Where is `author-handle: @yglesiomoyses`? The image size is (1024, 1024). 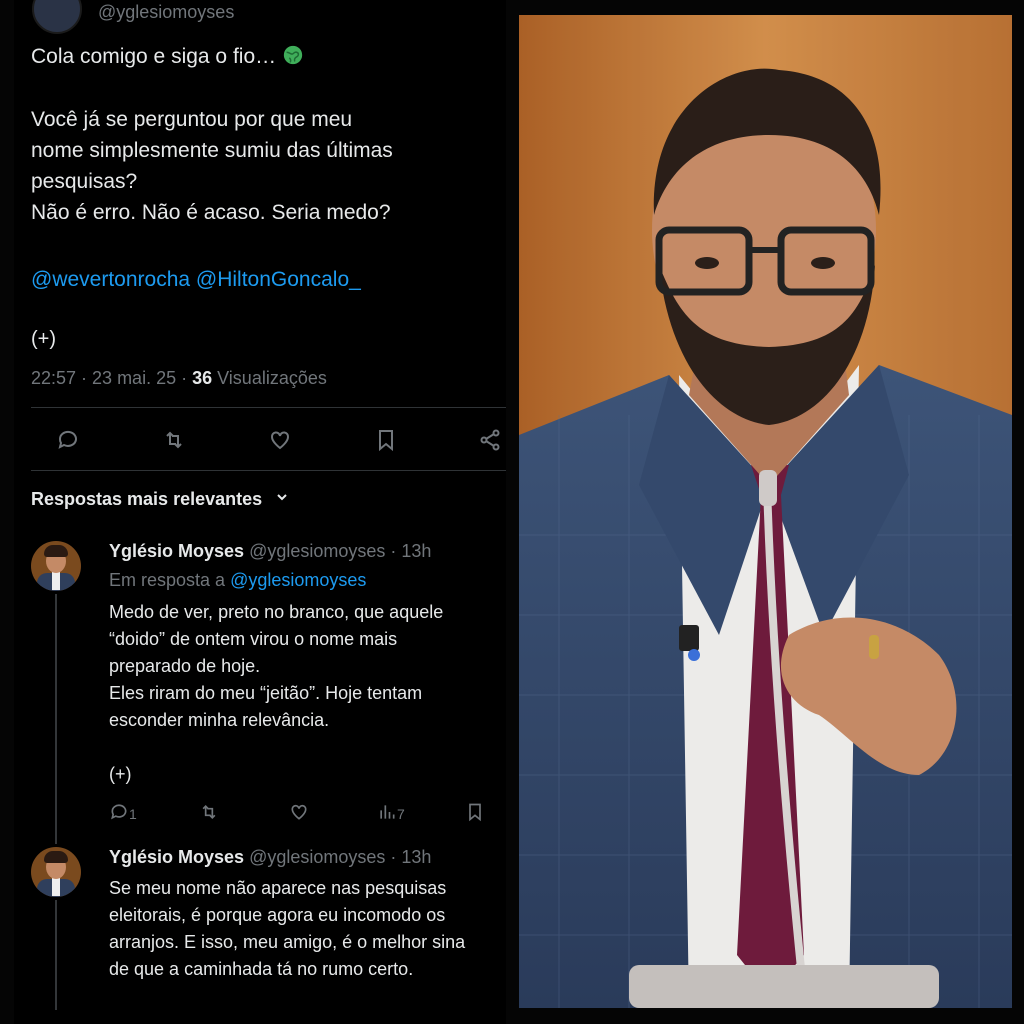 author-handle: @yglesiomoyses is located at coordinates (166, 12).